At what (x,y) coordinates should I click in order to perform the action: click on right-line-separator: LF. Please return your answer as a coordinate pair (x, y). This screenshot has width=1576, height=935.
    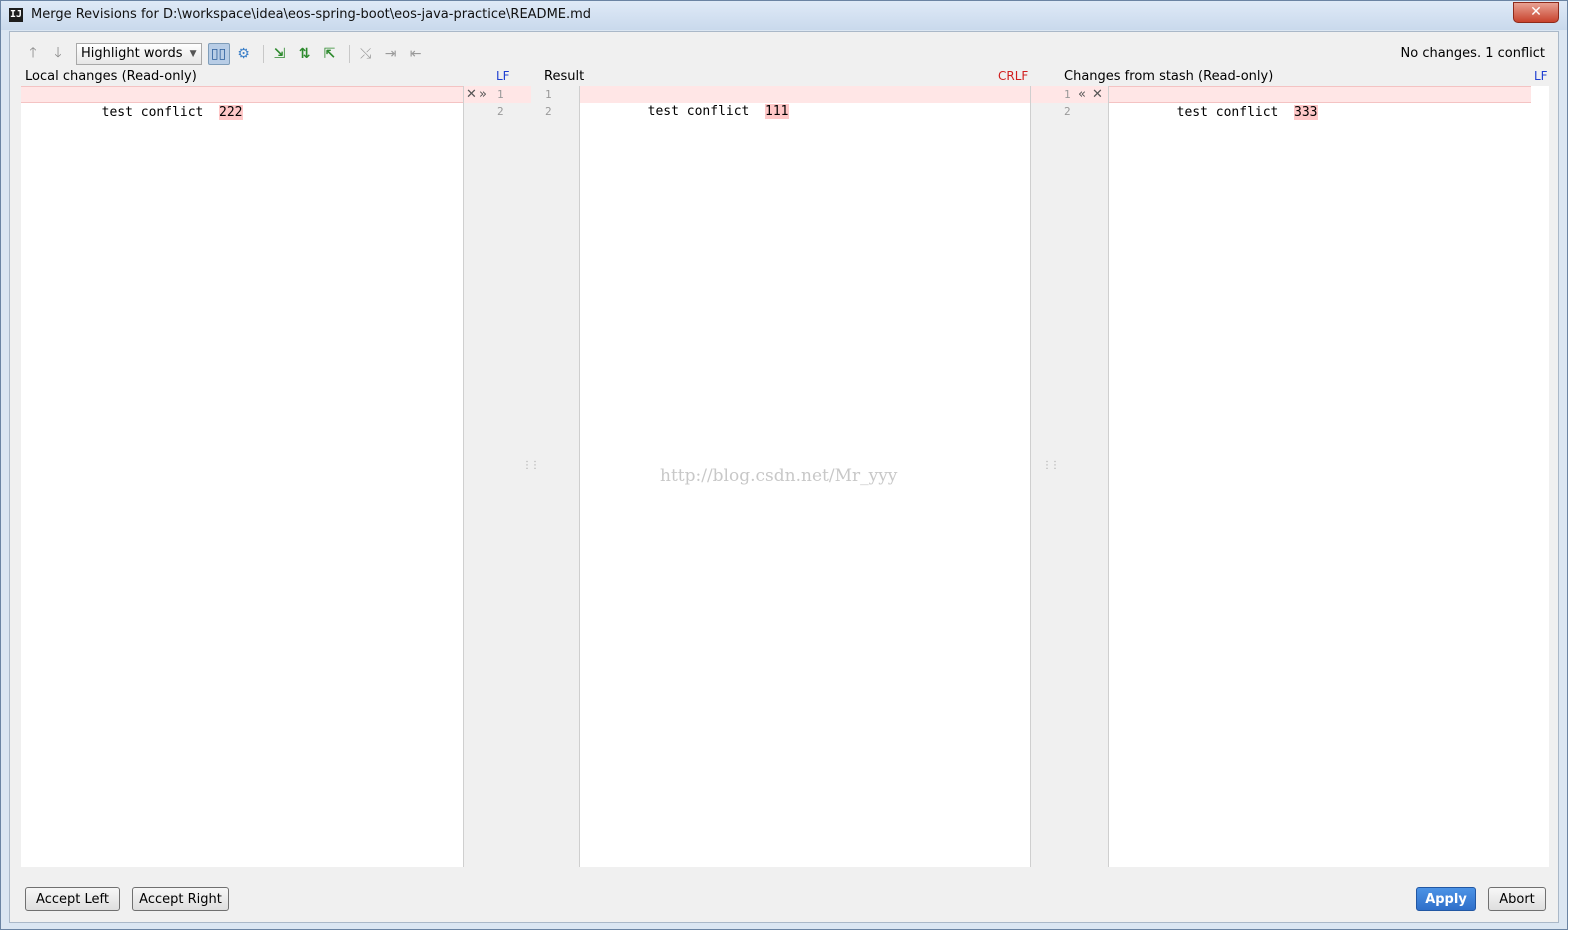
    Looking at the image, I should click on (1541, 76).